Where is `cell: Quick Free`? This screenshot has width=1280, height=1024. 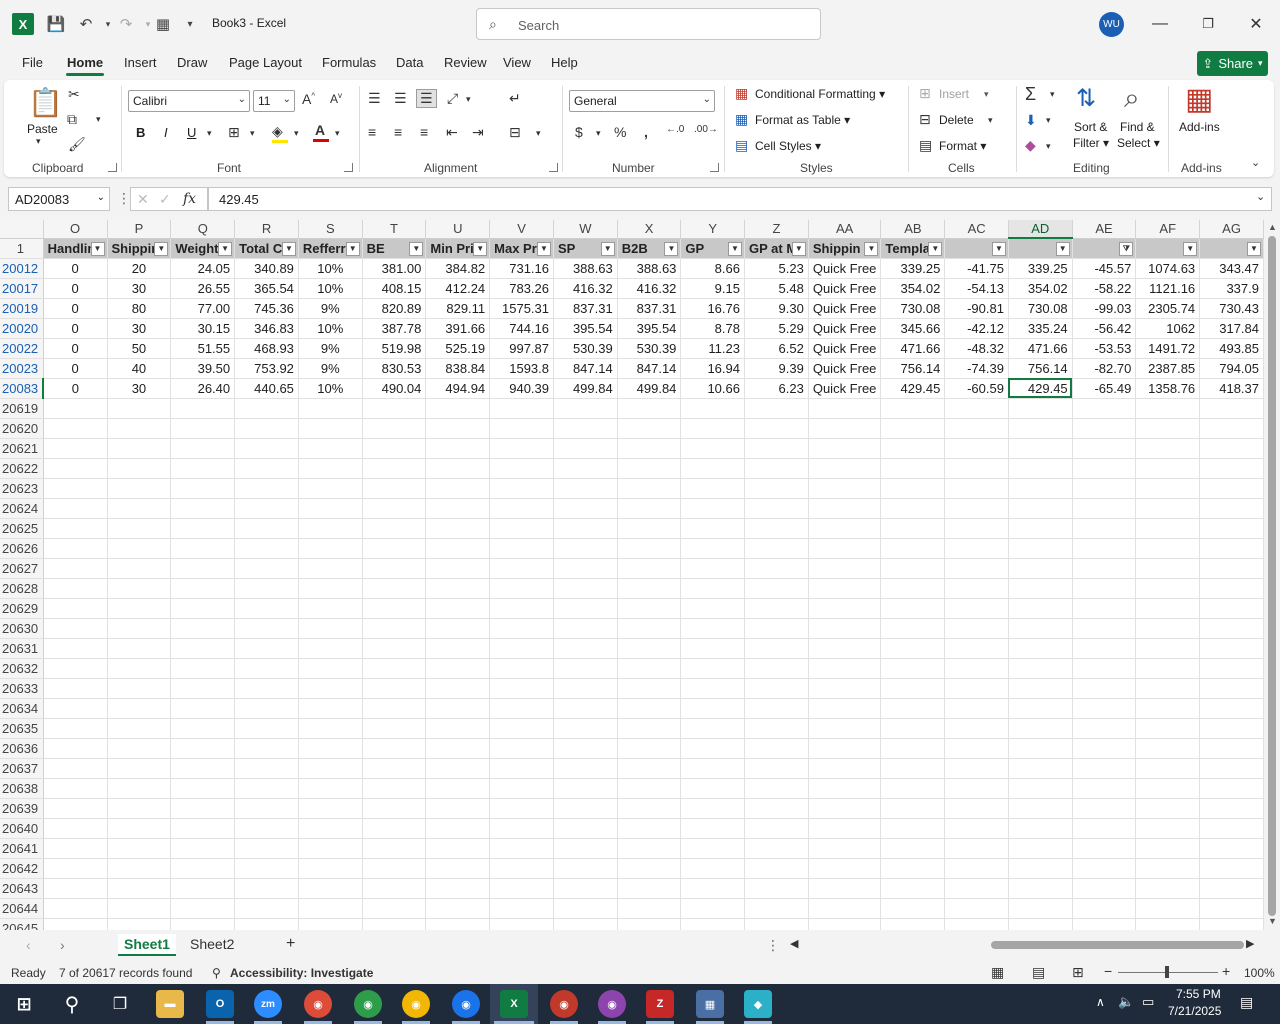 cell: Quick Free is located at coordinates (845, 368).